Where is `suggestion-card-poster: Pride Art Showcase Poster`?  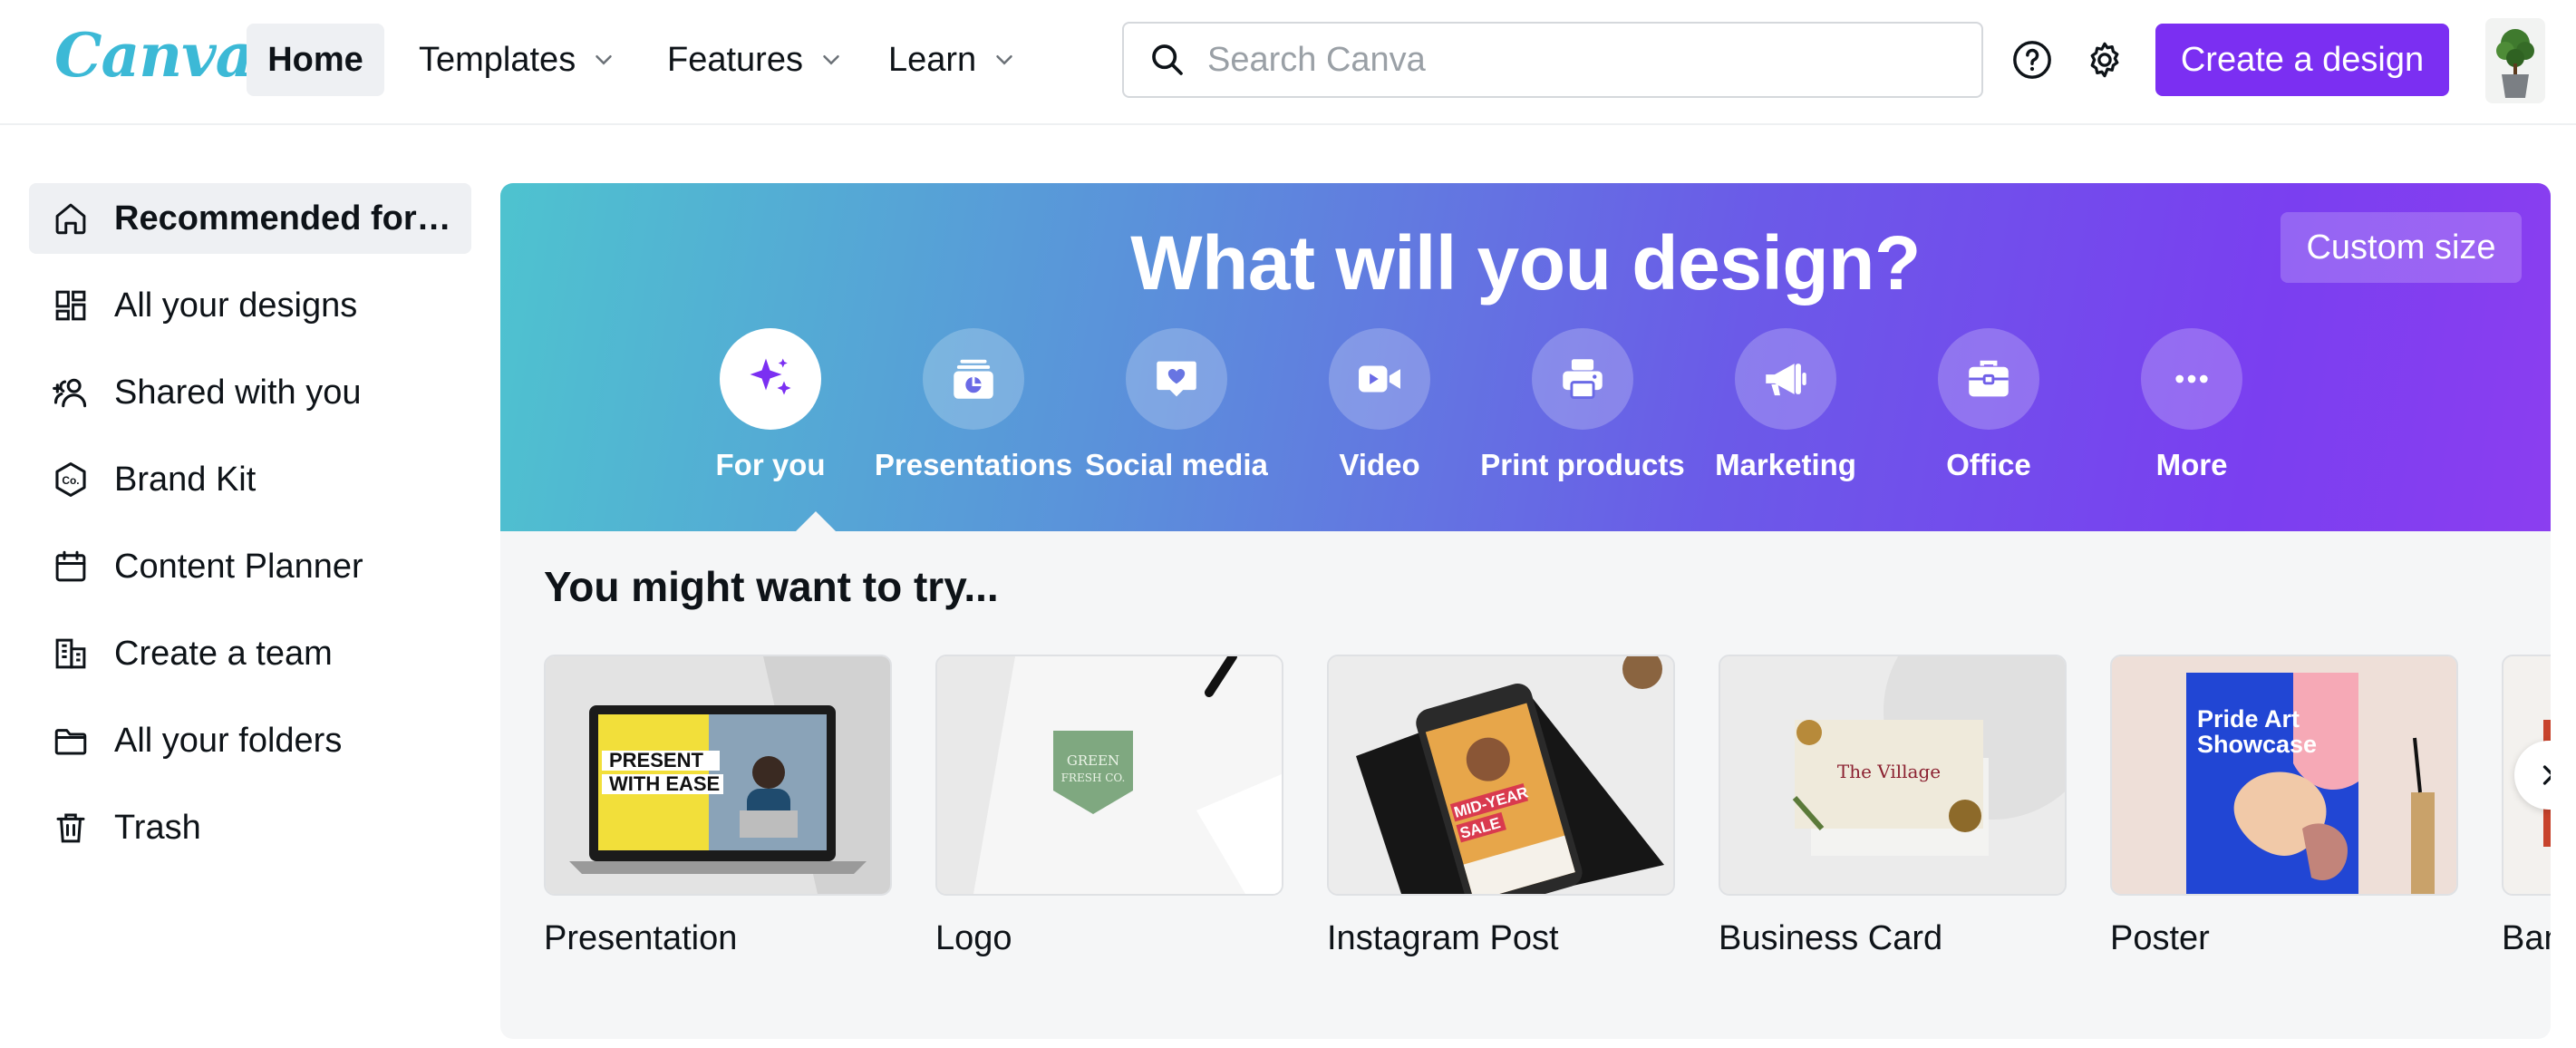
suggestion-card-poster: Pride Art Showcase Poster is located at coordinates (2284, 806).